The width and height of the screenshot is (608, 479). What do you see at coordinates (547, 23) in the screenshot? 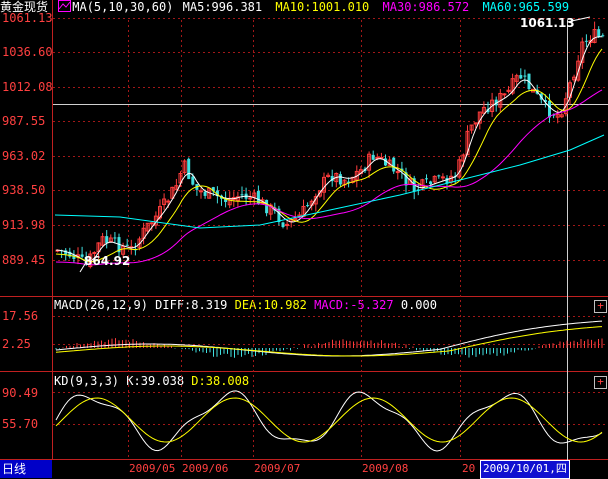
I see `high-price-label: 1061.13` at bounding box center [547, 23].